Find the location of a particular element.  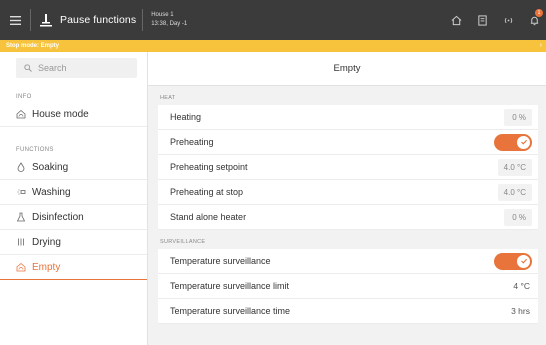

setting-row-temperature-surveillance: Temperature surveillance is located at coordinates (348, 261).